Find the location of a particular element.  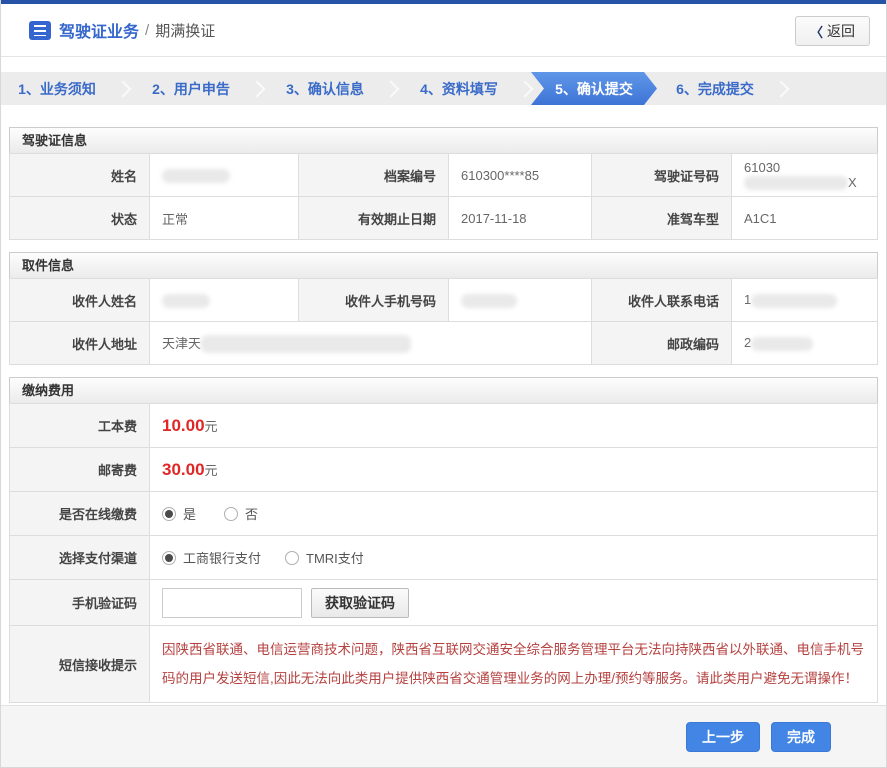

redacted-postcode is located at coordinates (782, 343).